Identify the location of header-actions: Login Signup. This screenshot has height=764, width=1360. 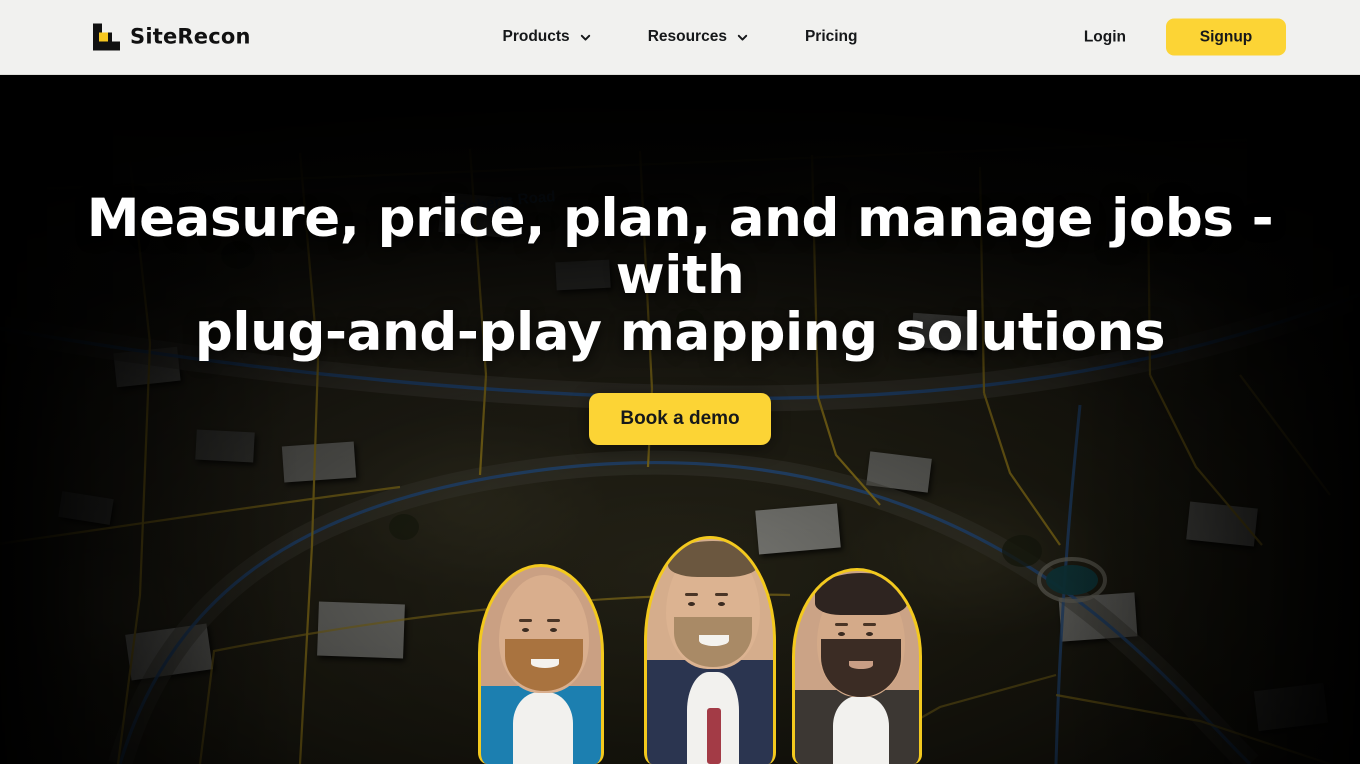
(1185, 37).